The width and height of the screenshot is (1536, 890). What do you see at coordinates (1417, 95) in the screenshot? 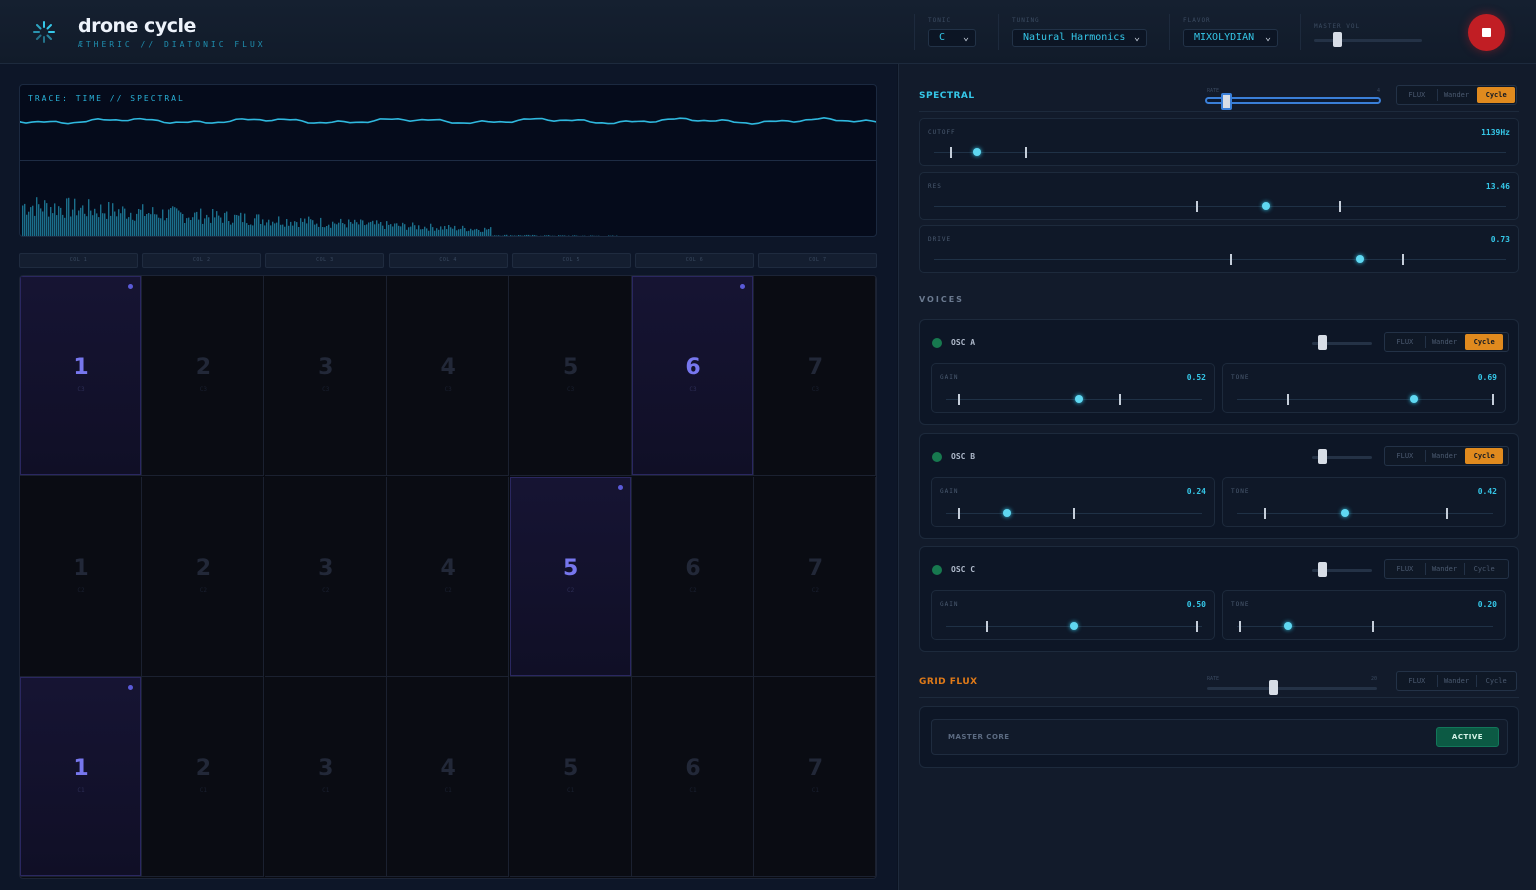
I see `spectral-mode-flux: FLUX` at bounding box center [1417, 95].